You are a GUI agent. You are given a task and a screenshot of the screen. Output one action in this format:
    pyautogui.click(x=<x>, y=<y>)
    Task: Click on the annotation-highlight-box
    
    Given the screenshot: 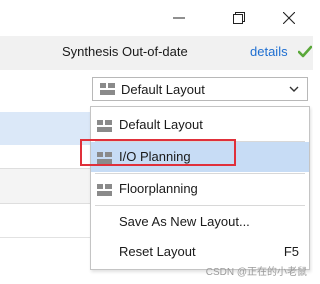 What is the action you would take?
    pyautogui.click(x=158, y=152)
    